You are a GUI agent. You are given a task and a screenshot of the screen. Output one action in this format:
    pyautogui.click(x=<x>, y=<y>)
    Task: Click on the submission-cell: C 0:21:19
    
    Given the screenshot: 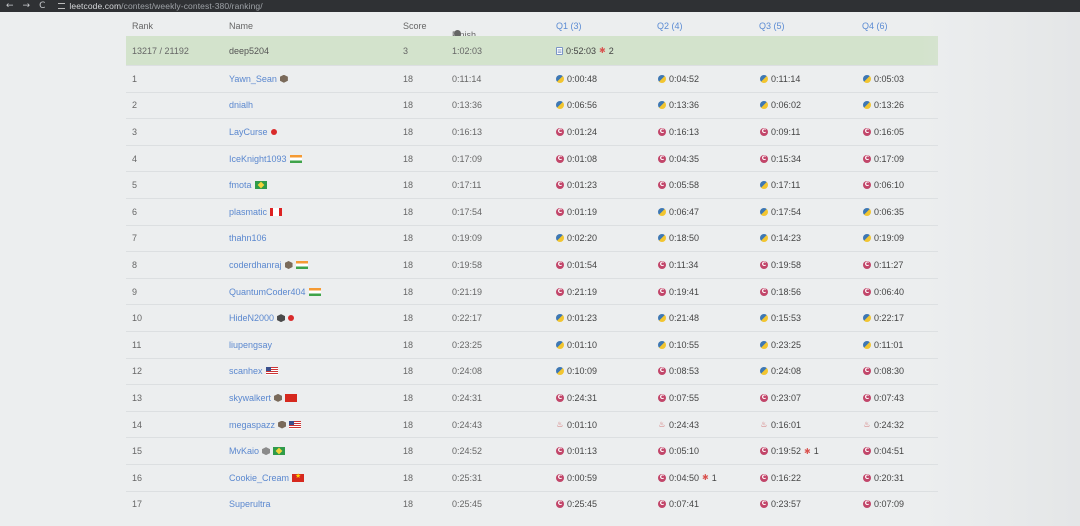 What is the action you would take?
    pyautogui.click(x=576, y=292)
    